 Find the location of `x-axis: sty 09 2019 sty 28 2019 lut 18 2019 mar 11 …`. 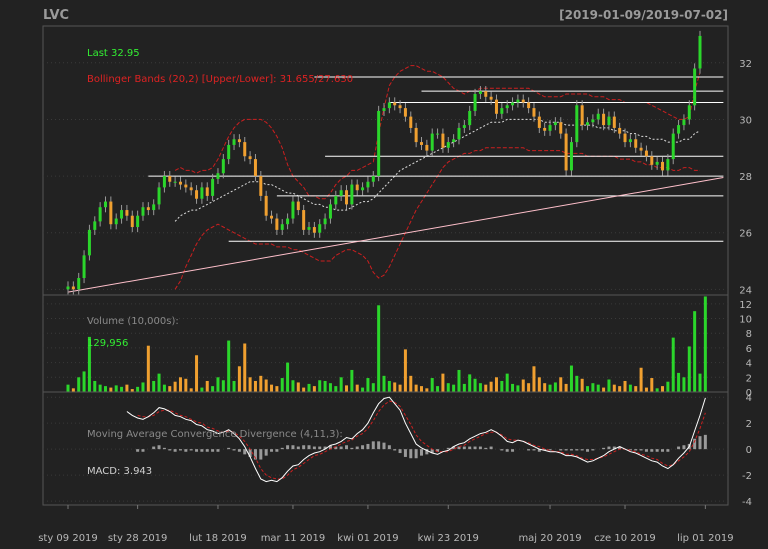

x-axis: sty 09 2019 sty 28 2019 lut 18 2019 mar 11 … is located at coordinates (386, 524).